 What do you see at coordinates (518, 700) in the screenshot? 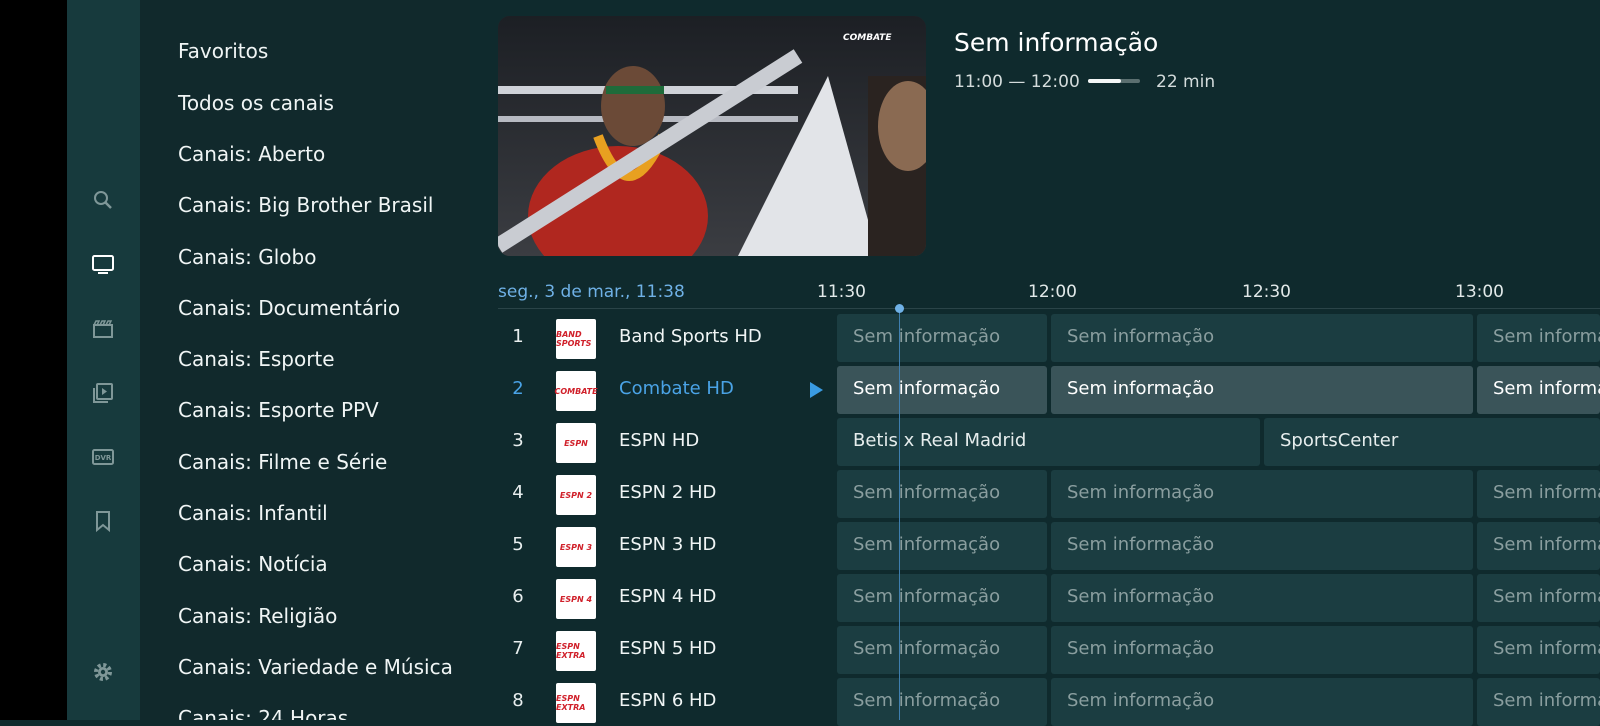
I see `channel-number: 8` at bounding box center [518, 700].